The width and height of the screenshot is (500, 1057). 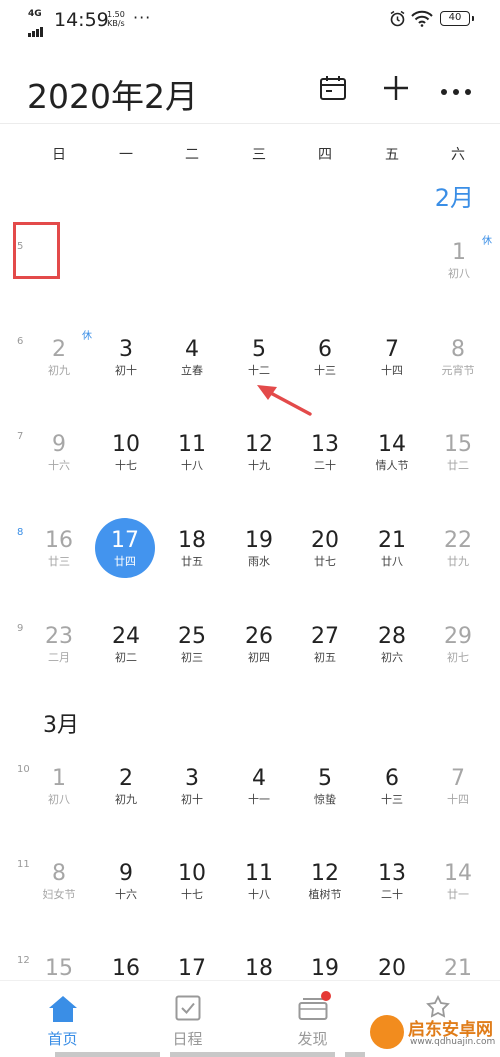 I want to click on nav-schedule-label: 日程, so click(x=187, y=1039).